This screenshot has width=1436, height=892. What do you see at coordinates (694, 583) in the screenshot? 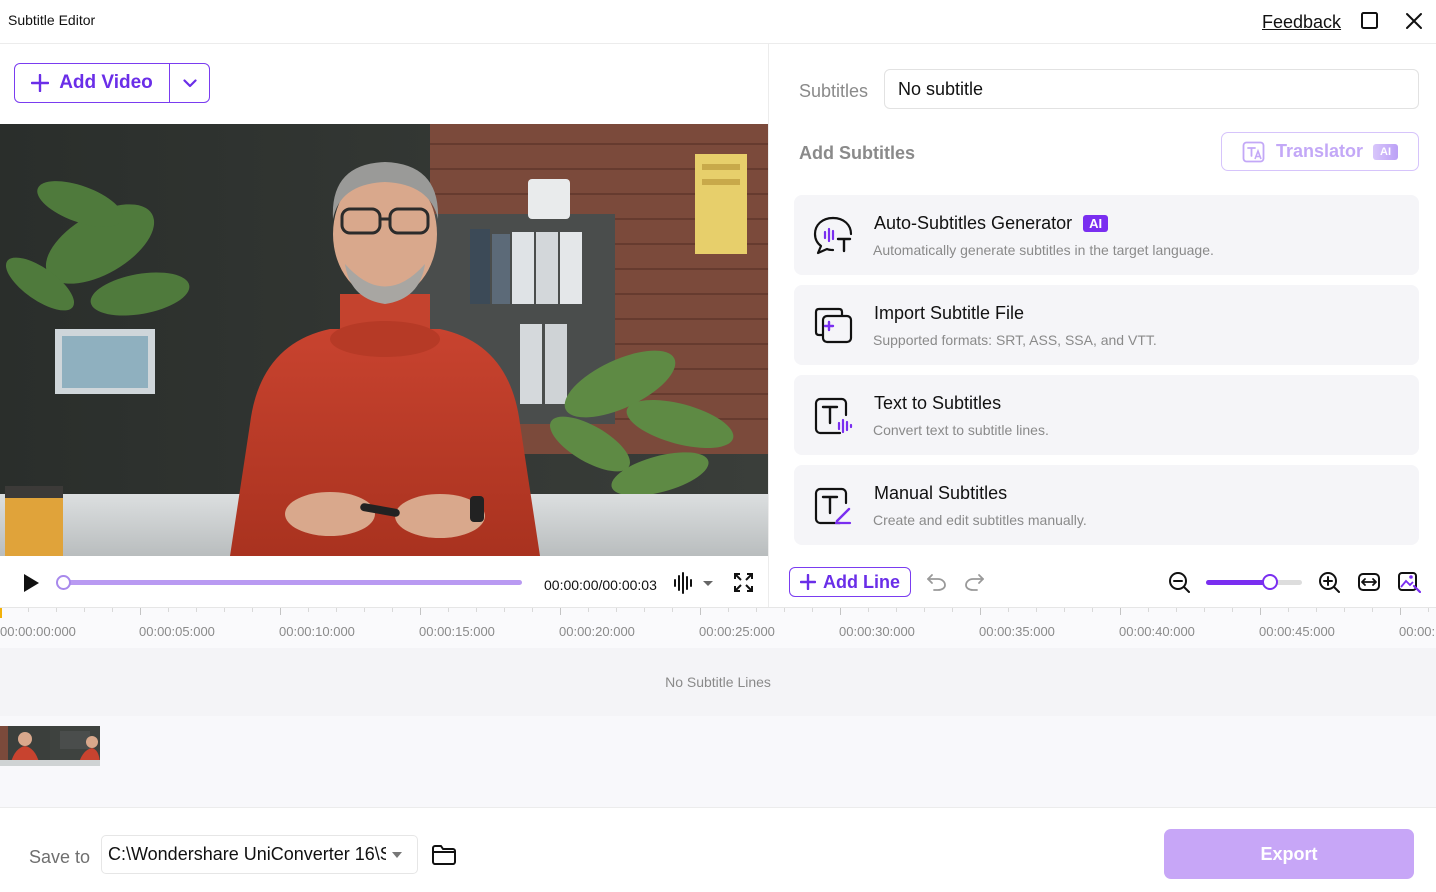
I see `audio-waveform-button` at bounding box center [694, 583].